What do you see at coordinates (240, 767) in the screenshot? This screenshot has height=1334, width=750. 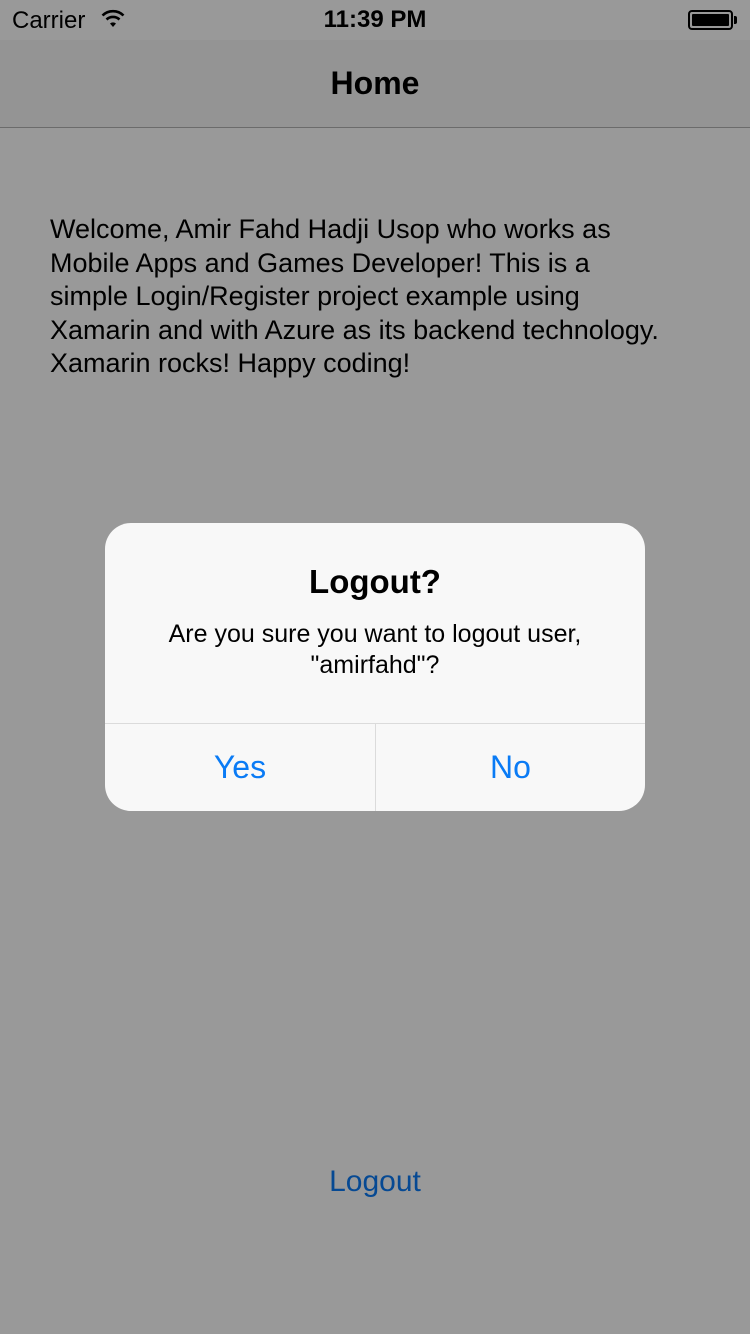 I see `yes-button: Yes` at bounding box center [240, 767].